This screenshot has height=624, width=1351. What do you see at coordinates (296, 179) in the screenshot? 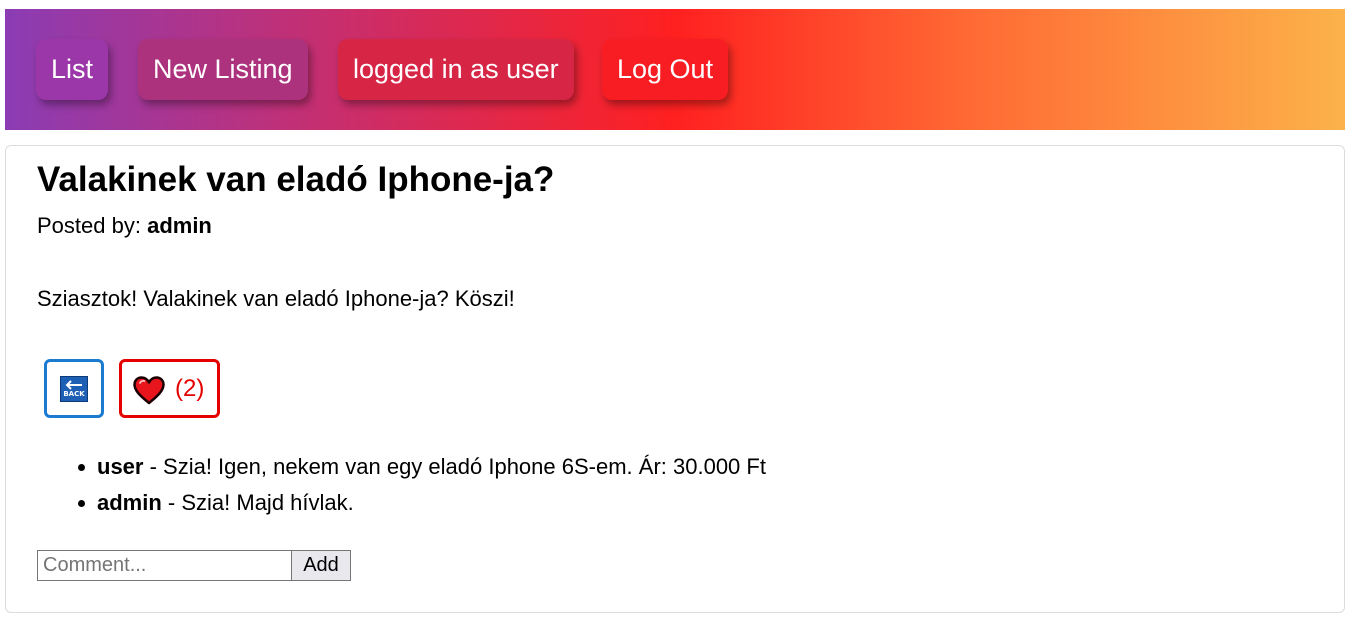
I see `post-title: Valakinek van eladó Iphone-ja?` at bounding box center [296, 179].